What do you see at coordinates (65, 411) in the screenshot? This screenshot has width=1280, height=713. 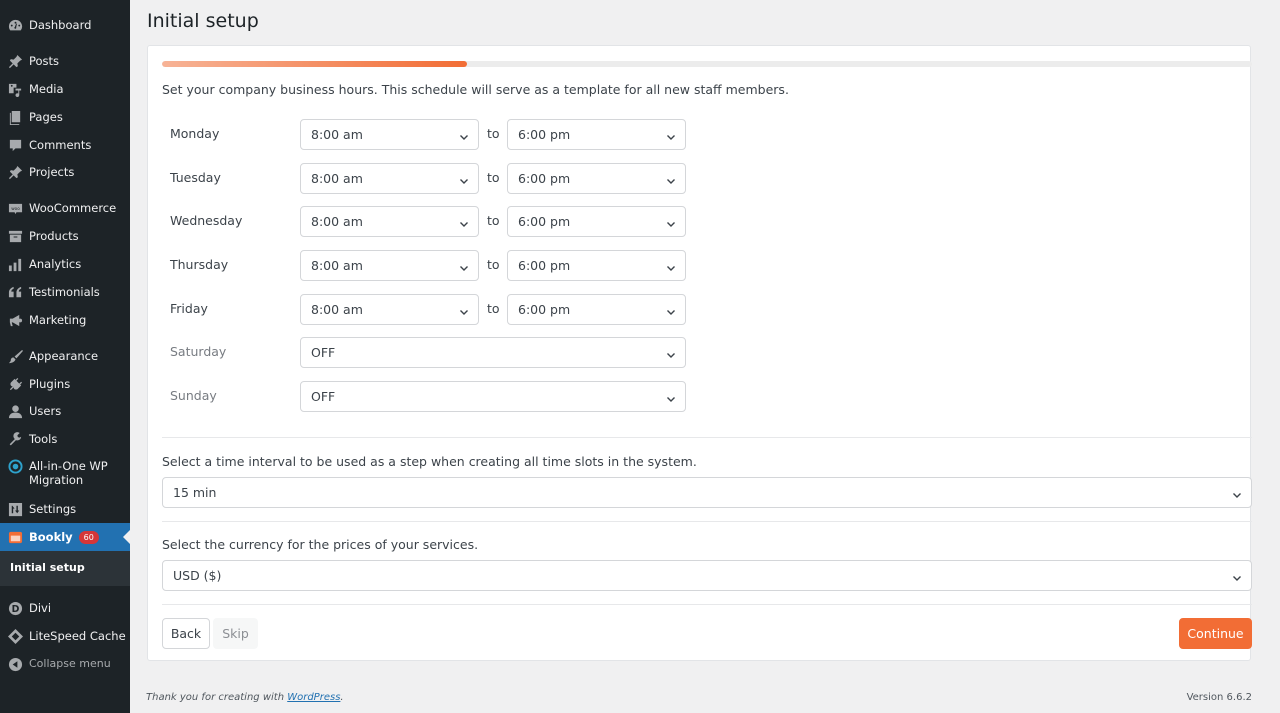 I see `sidebar-item-users: Users` at bounding box center [65, 411].